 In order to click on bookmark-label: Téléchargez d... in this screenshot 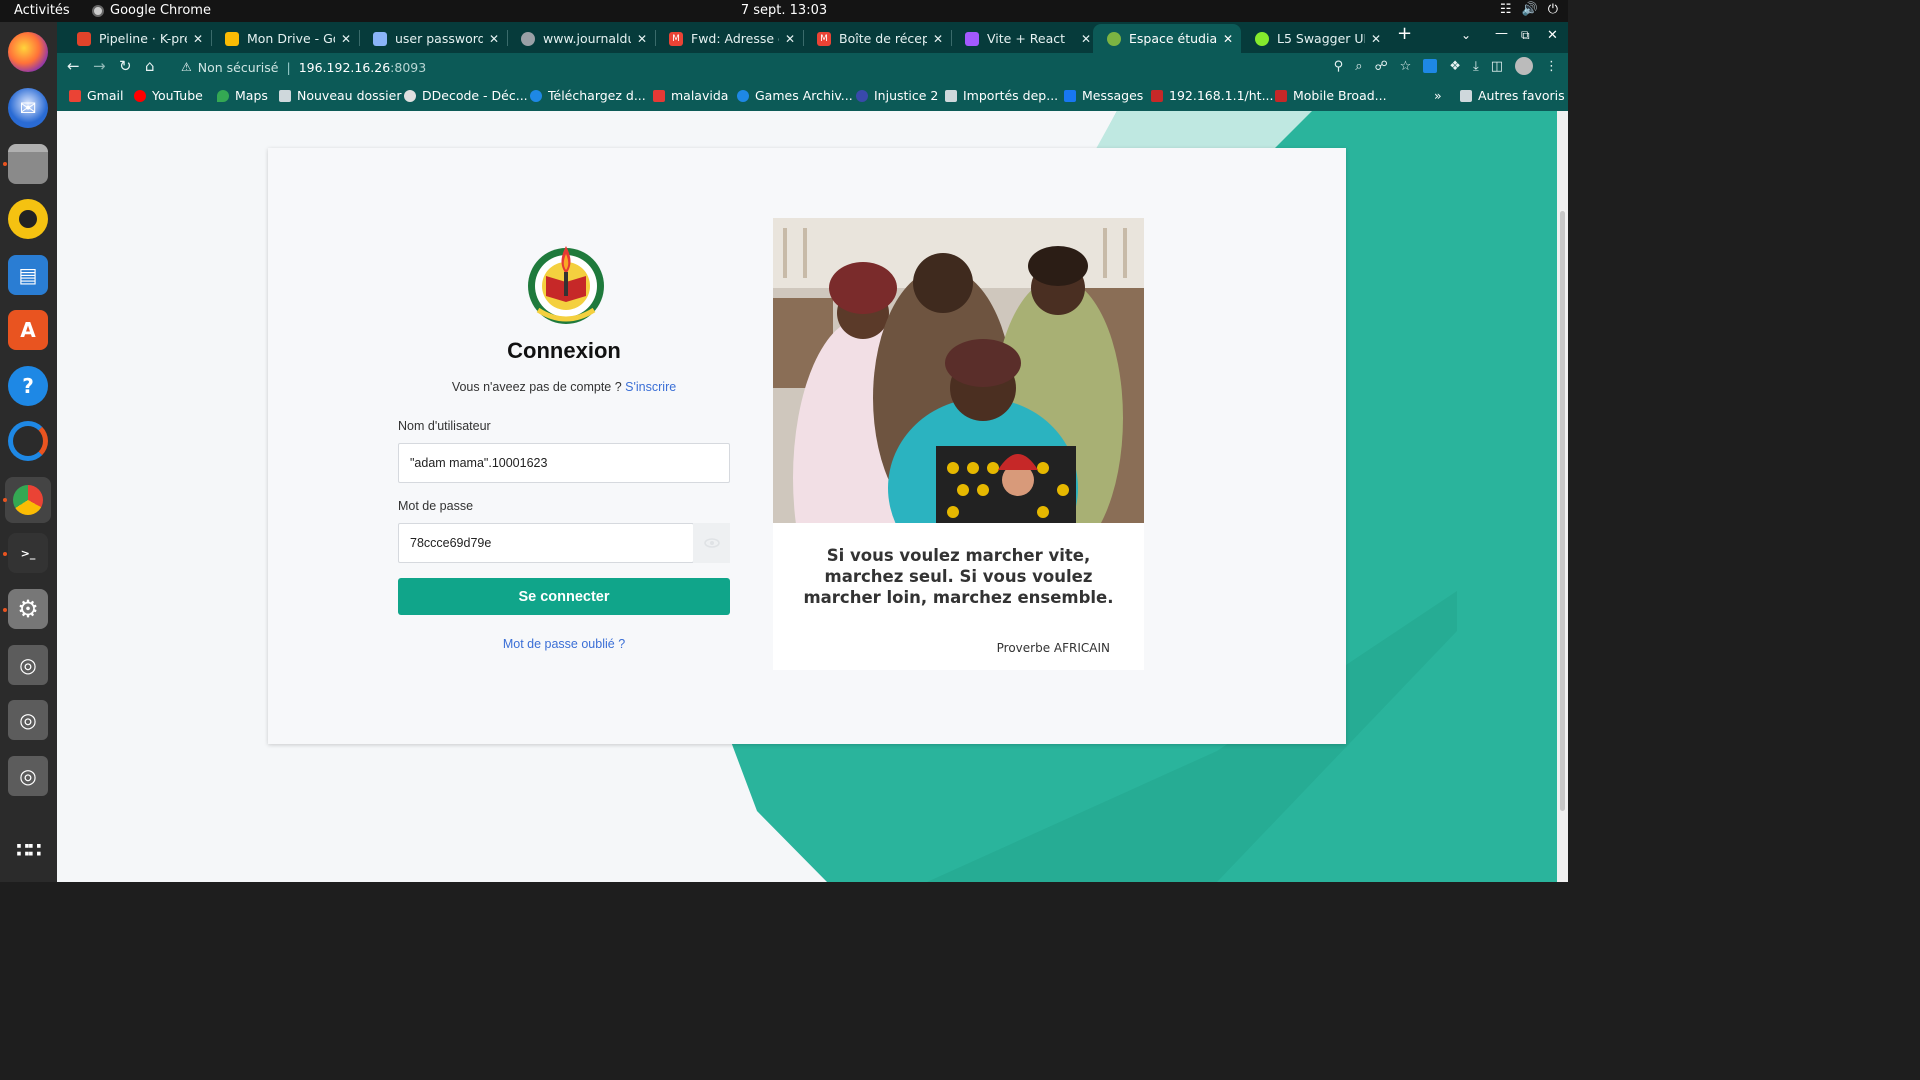, I will do `click(597, 95)`.